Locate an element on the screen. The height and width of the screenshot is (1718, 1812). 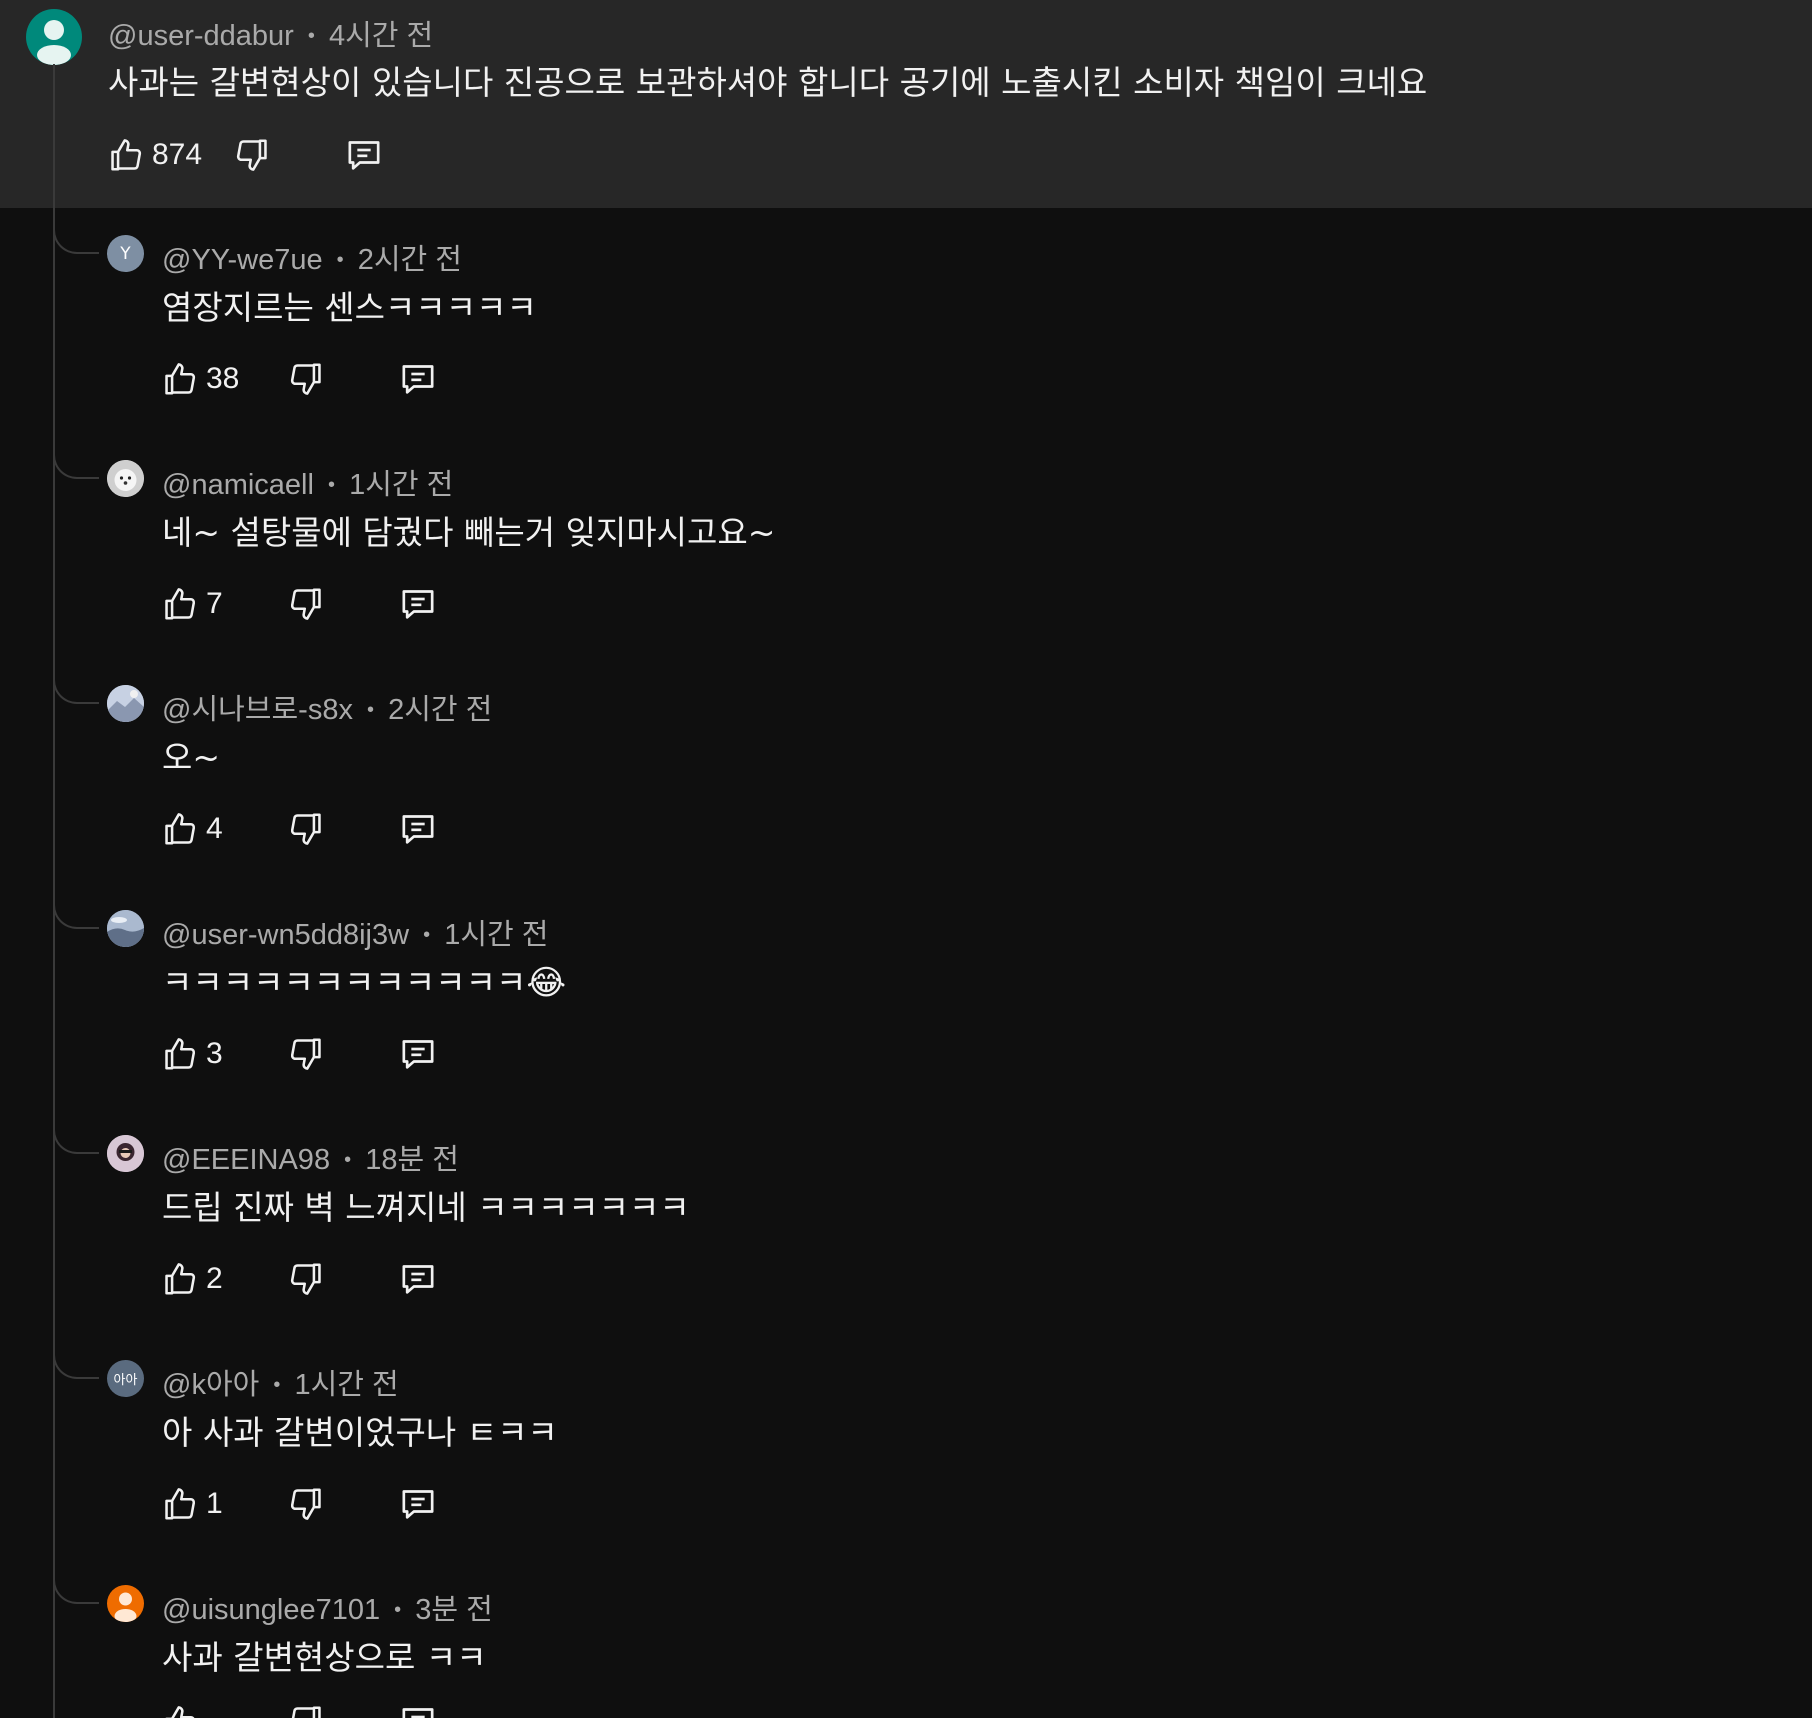
comment-meta: @시나브로-s8x • 2시간 전 is located at coordinates (327, 707).